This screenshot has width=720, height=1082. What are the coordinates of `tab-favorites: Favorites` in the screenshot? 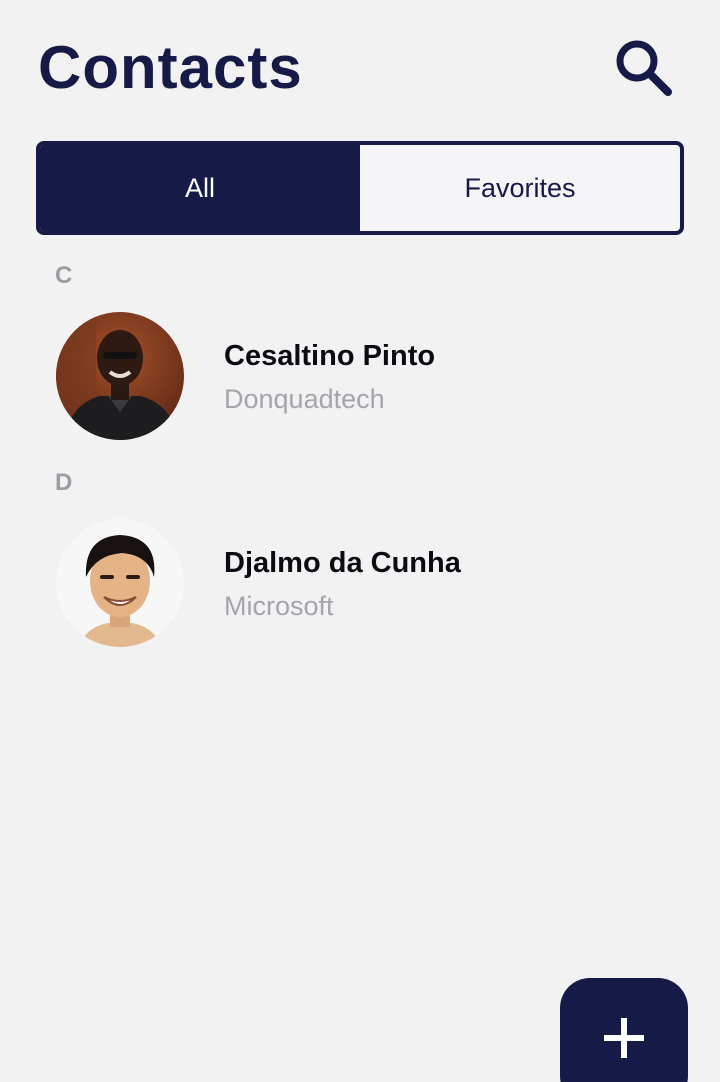 It's located at (520, 188).